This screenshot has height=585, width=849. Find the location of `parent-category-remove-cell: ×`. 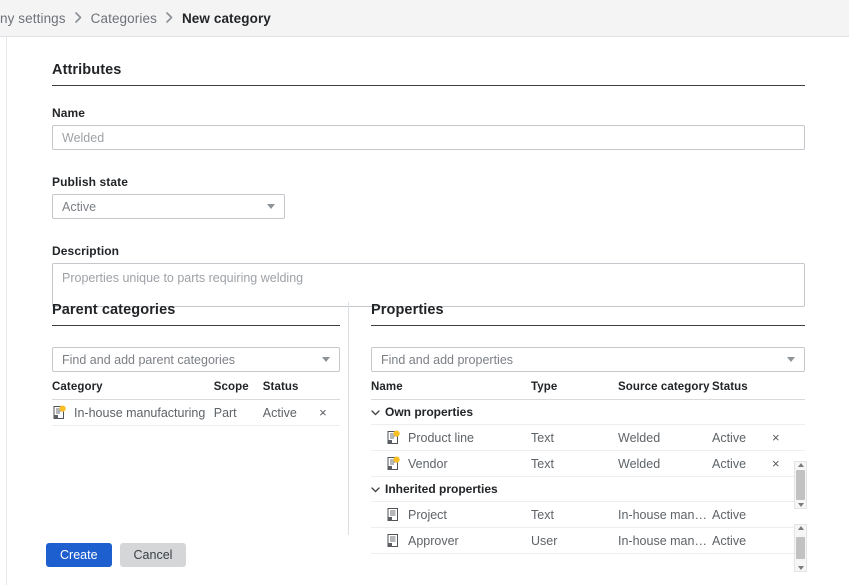

parent-category-remove-cell: × is located at coordinates (329, 412).